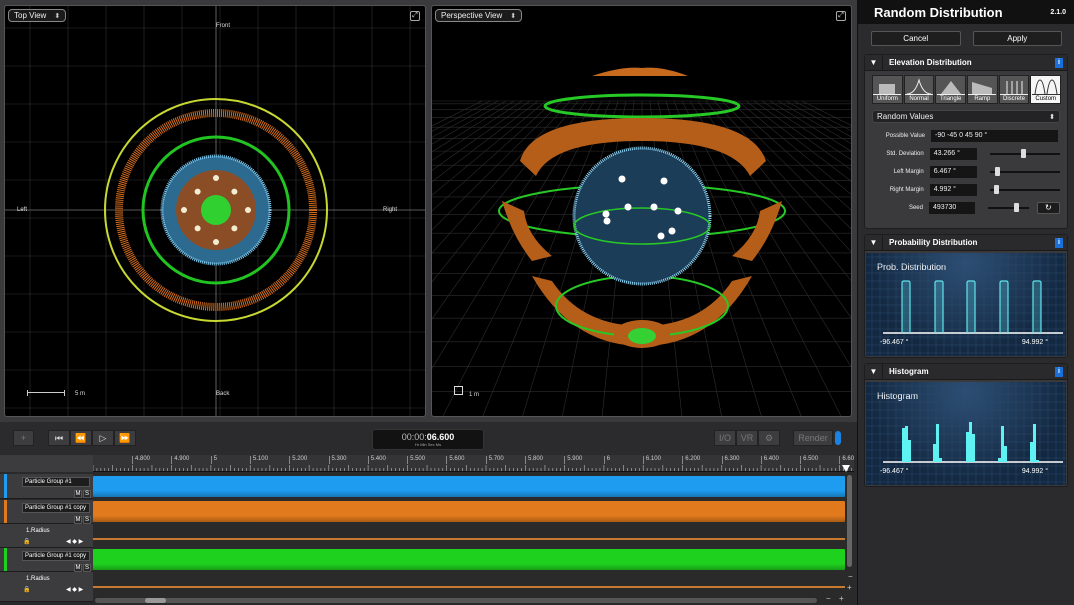 The width and height of the screenshot is (1074, 605). Describe the element at coordinates (906, 190) in the screenshot. I see `field-label: Right Margin` at that location.